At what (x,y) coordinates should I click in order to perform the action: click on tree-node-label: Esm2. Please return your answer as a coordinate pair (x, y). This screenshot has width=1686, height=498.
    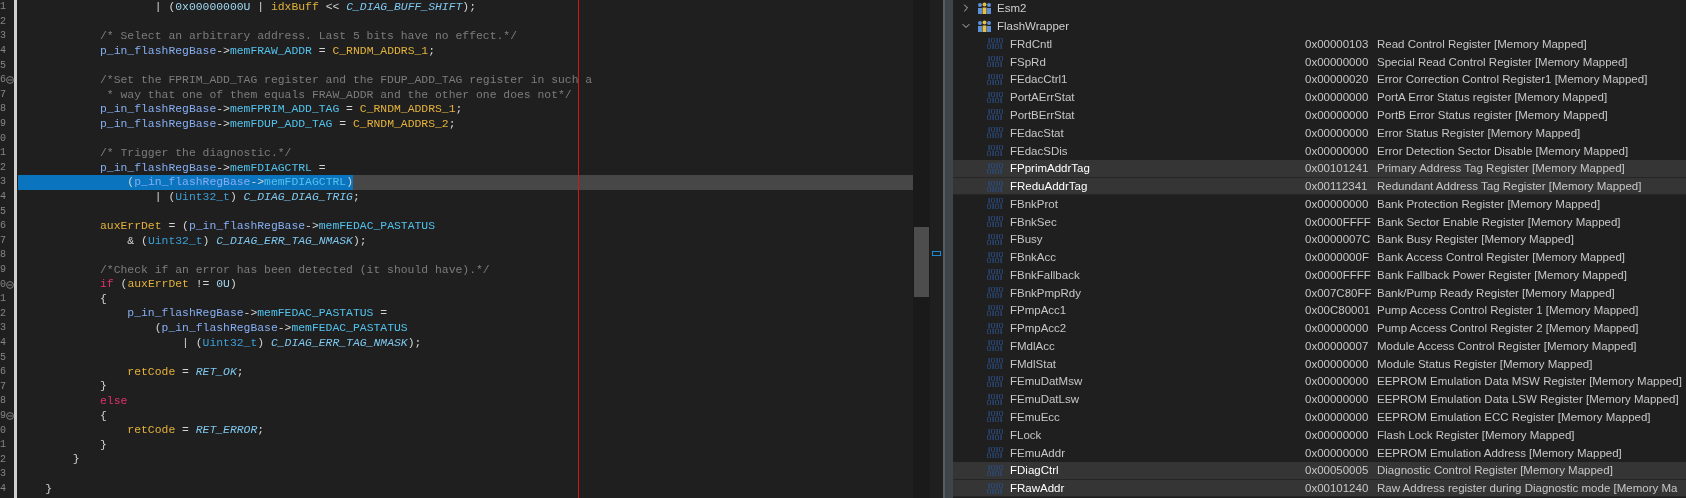
    Looking at the image, I should click on (1012, 8).